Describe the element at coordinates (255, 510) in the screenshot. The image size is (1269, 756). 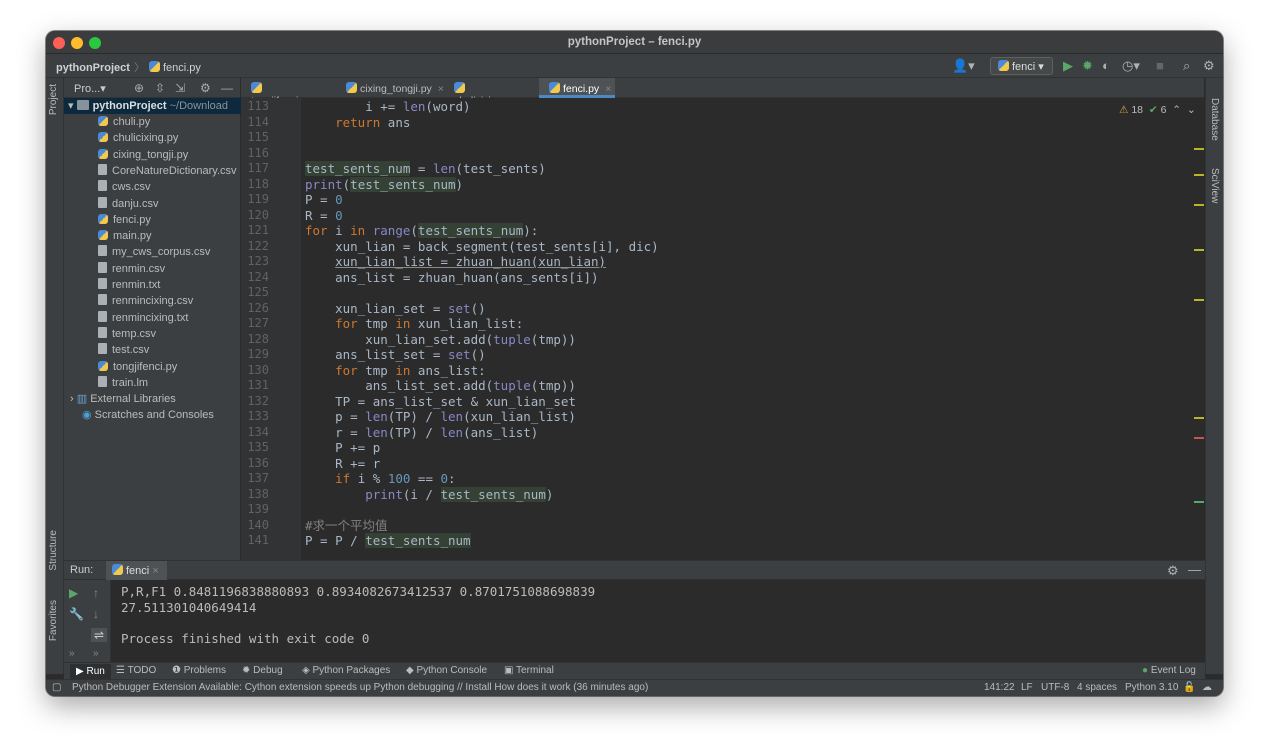
I see `line-number: 139` at that location.